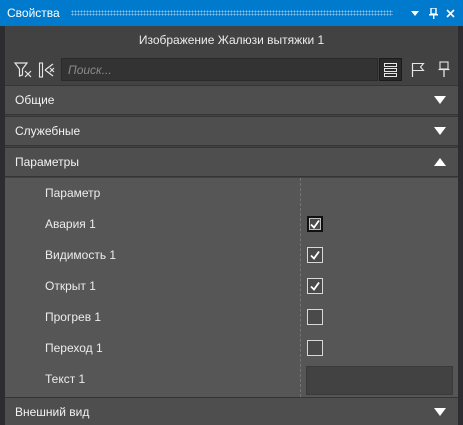  What do you see at coordinates (70, 286) in the screenshot?
I see `property-label: Открыт 1` at bounding box center [70, 286].